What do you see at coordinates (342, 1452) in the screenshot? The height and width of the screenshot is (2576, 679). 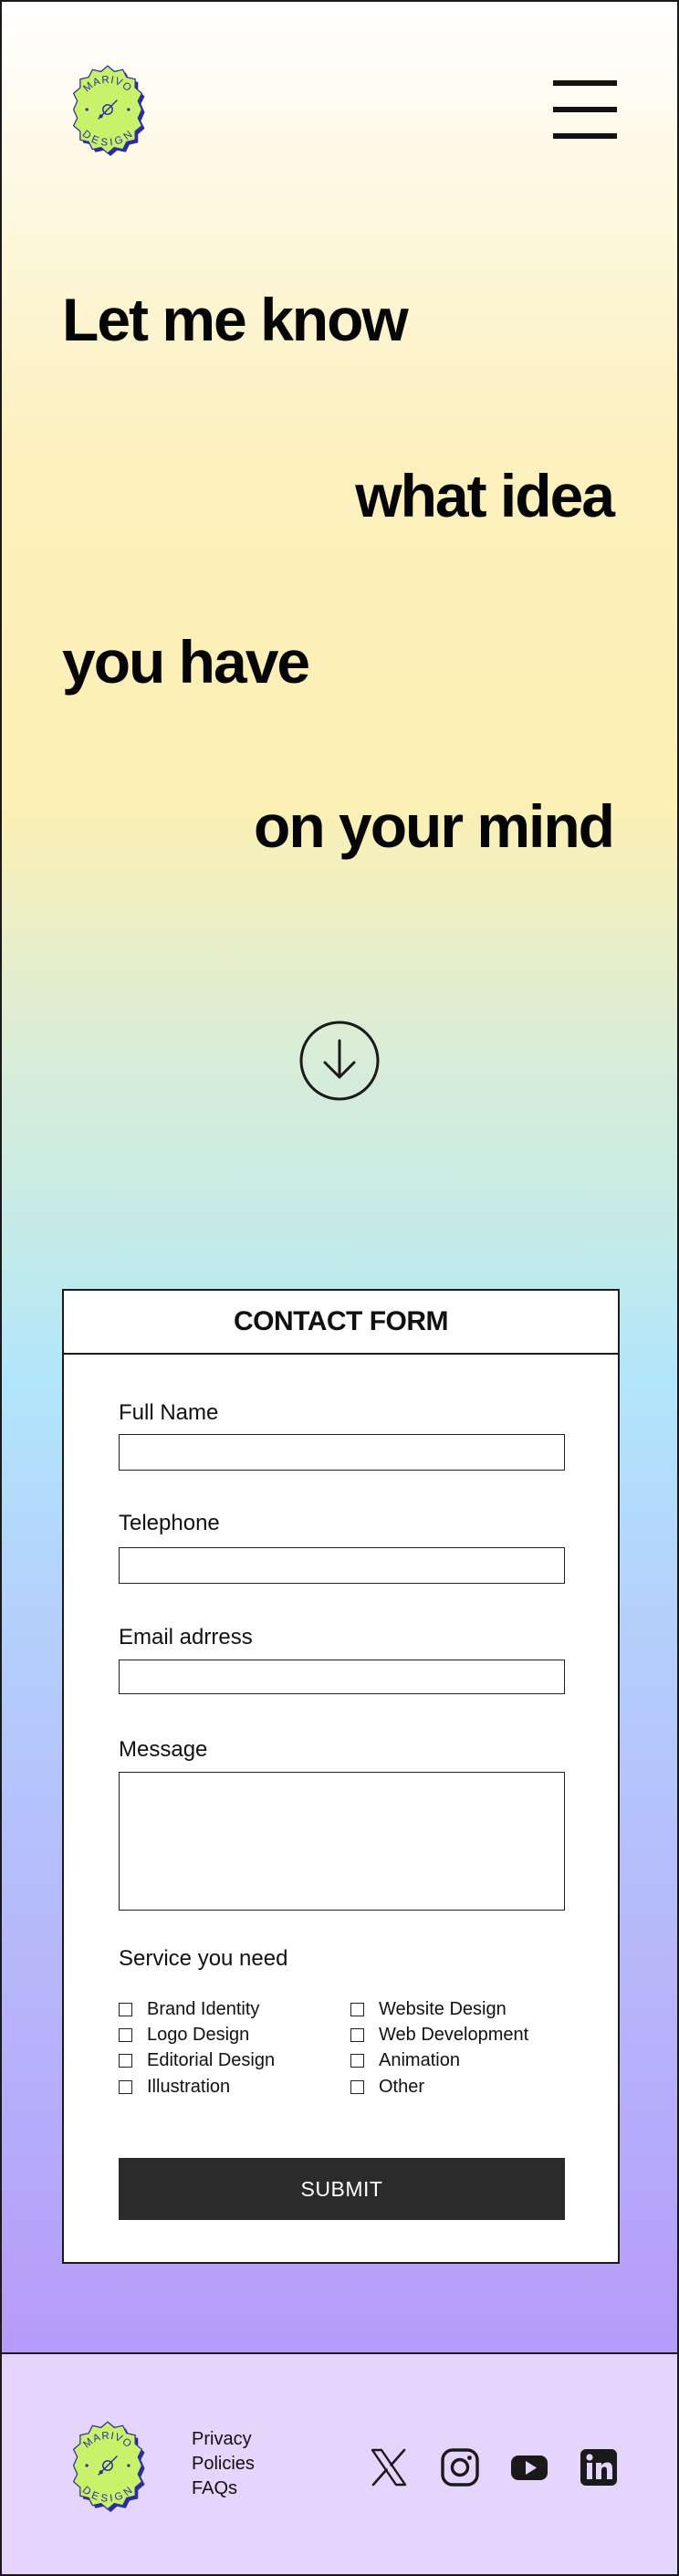 I see `full-name-input` at bounding box center [342, 1452].